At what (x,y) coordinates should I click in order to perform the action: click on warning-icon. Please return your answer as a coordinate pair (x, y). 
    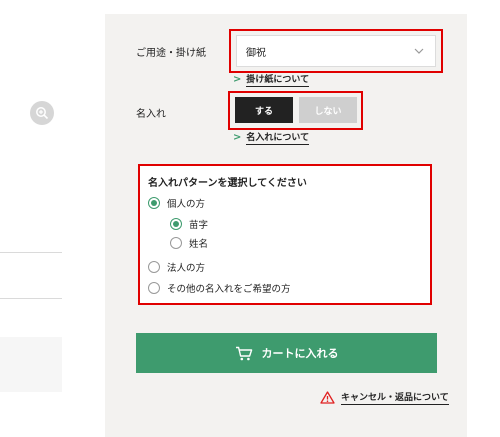
    Looking at the image, I should click on (327, 397).